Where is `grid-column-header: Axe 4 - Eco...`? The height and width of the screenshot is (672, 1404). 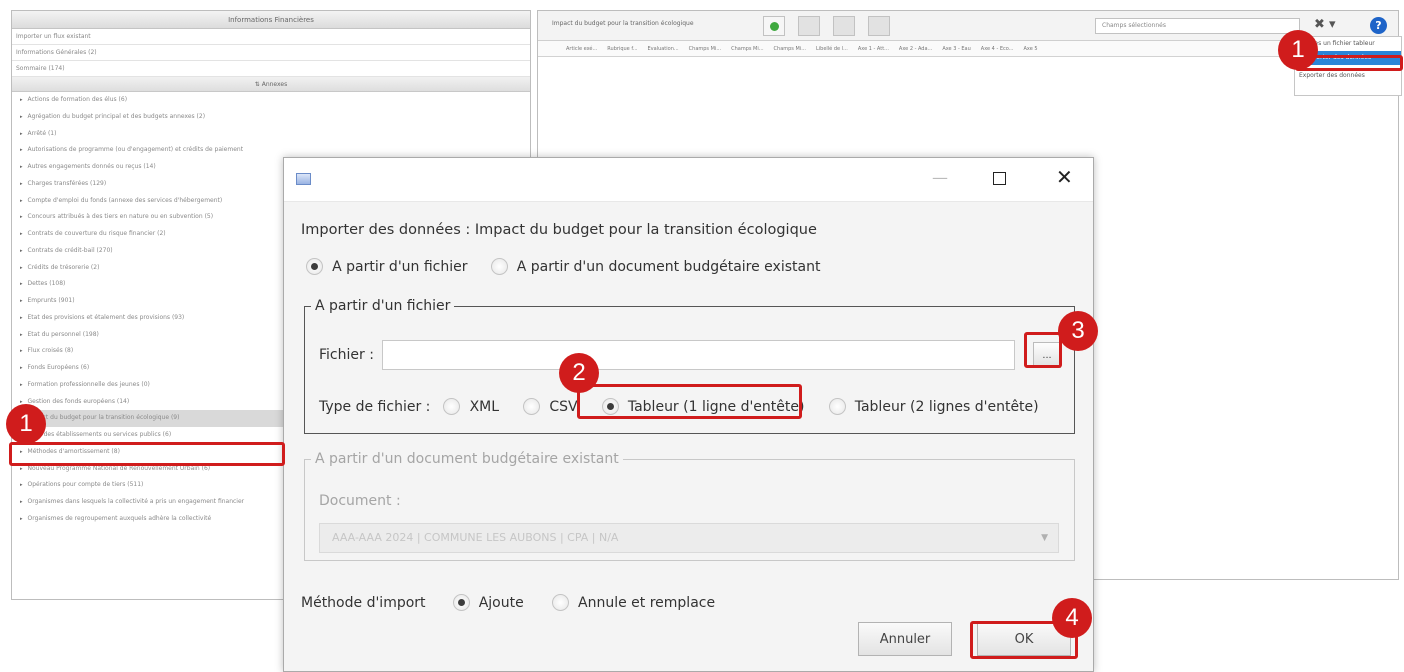
grid-column-header: Axe 4 - Eco... is located at coordinates (997, 48).